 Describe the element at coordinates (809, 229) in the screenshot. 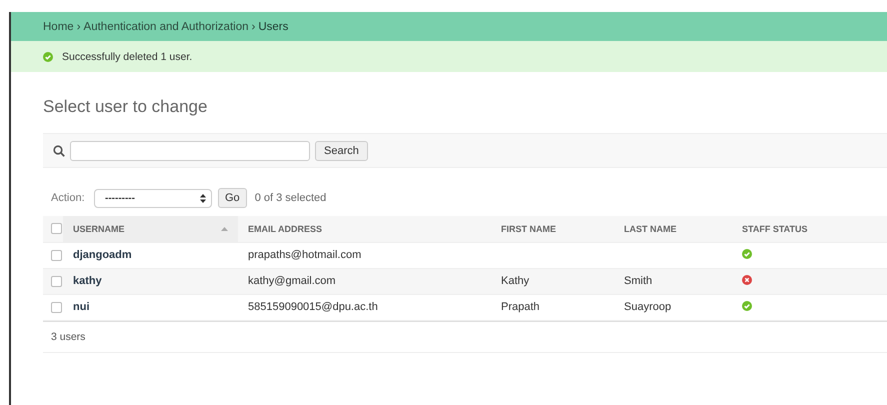

I see `column-header: STAFF STATUS` at that location.